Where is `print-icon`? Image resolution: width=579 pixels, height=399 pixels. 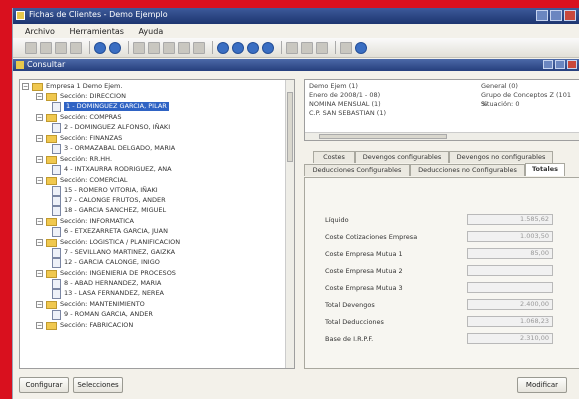 print-icon is located at coordinates (76, 47).